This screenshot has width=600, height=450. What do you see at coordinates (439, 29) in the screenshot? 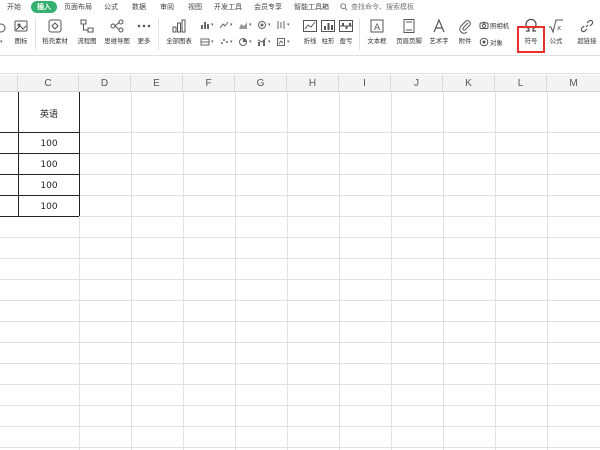
I see `wordart-button: 艺术字` at bounding box center [439, 29].